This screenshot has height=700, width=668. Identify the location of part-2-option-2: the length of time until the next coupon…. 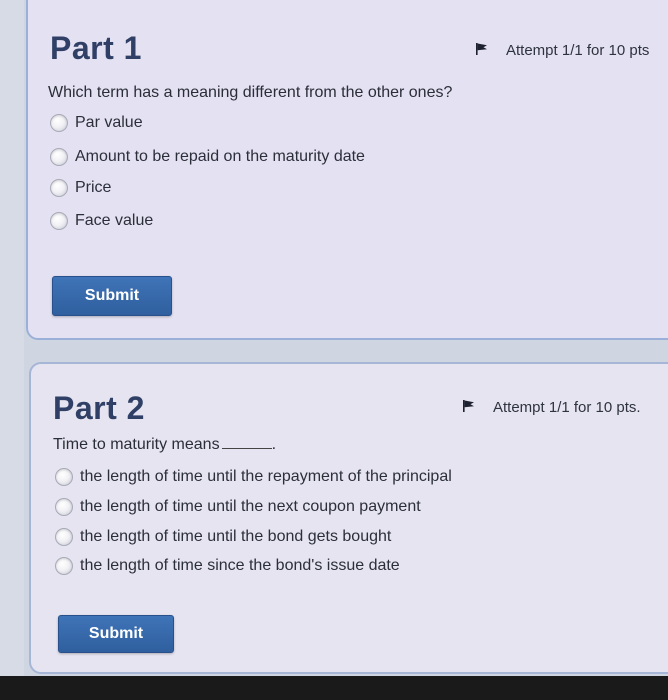
(238, 507).